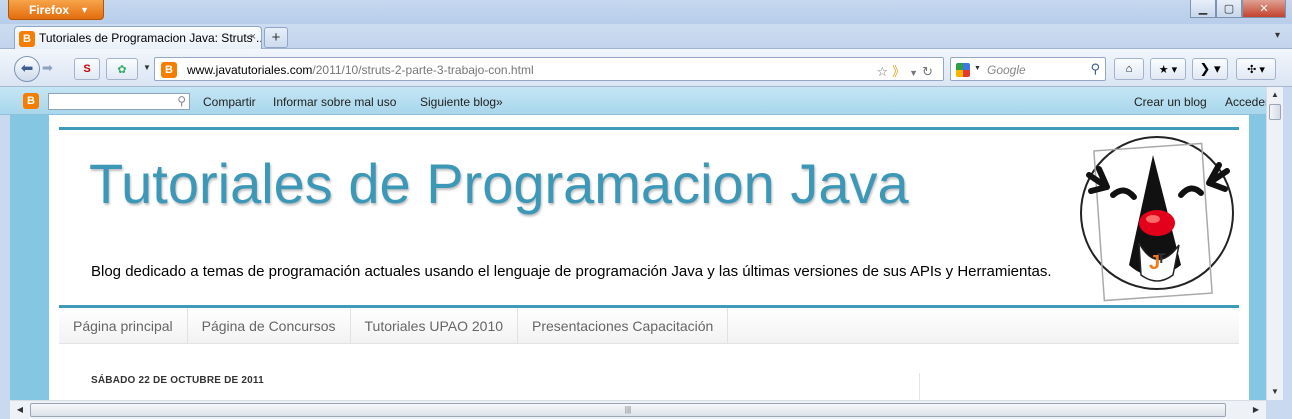 Image resolution: width=1292 pixels, height=419 pixels. Describe the element at coordinates (919, 386) in the screenshot. I see `sidebar-divider` at that location.